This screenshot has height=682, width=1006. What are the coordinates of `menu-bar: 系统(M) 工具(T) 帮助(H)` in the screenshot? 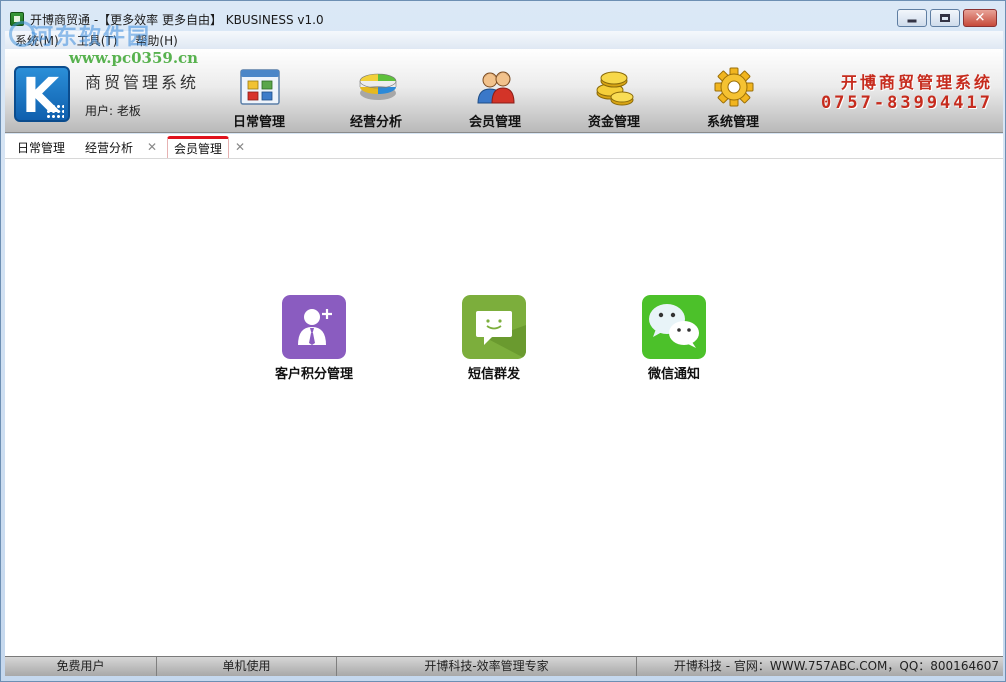 It's located at (504, 40).